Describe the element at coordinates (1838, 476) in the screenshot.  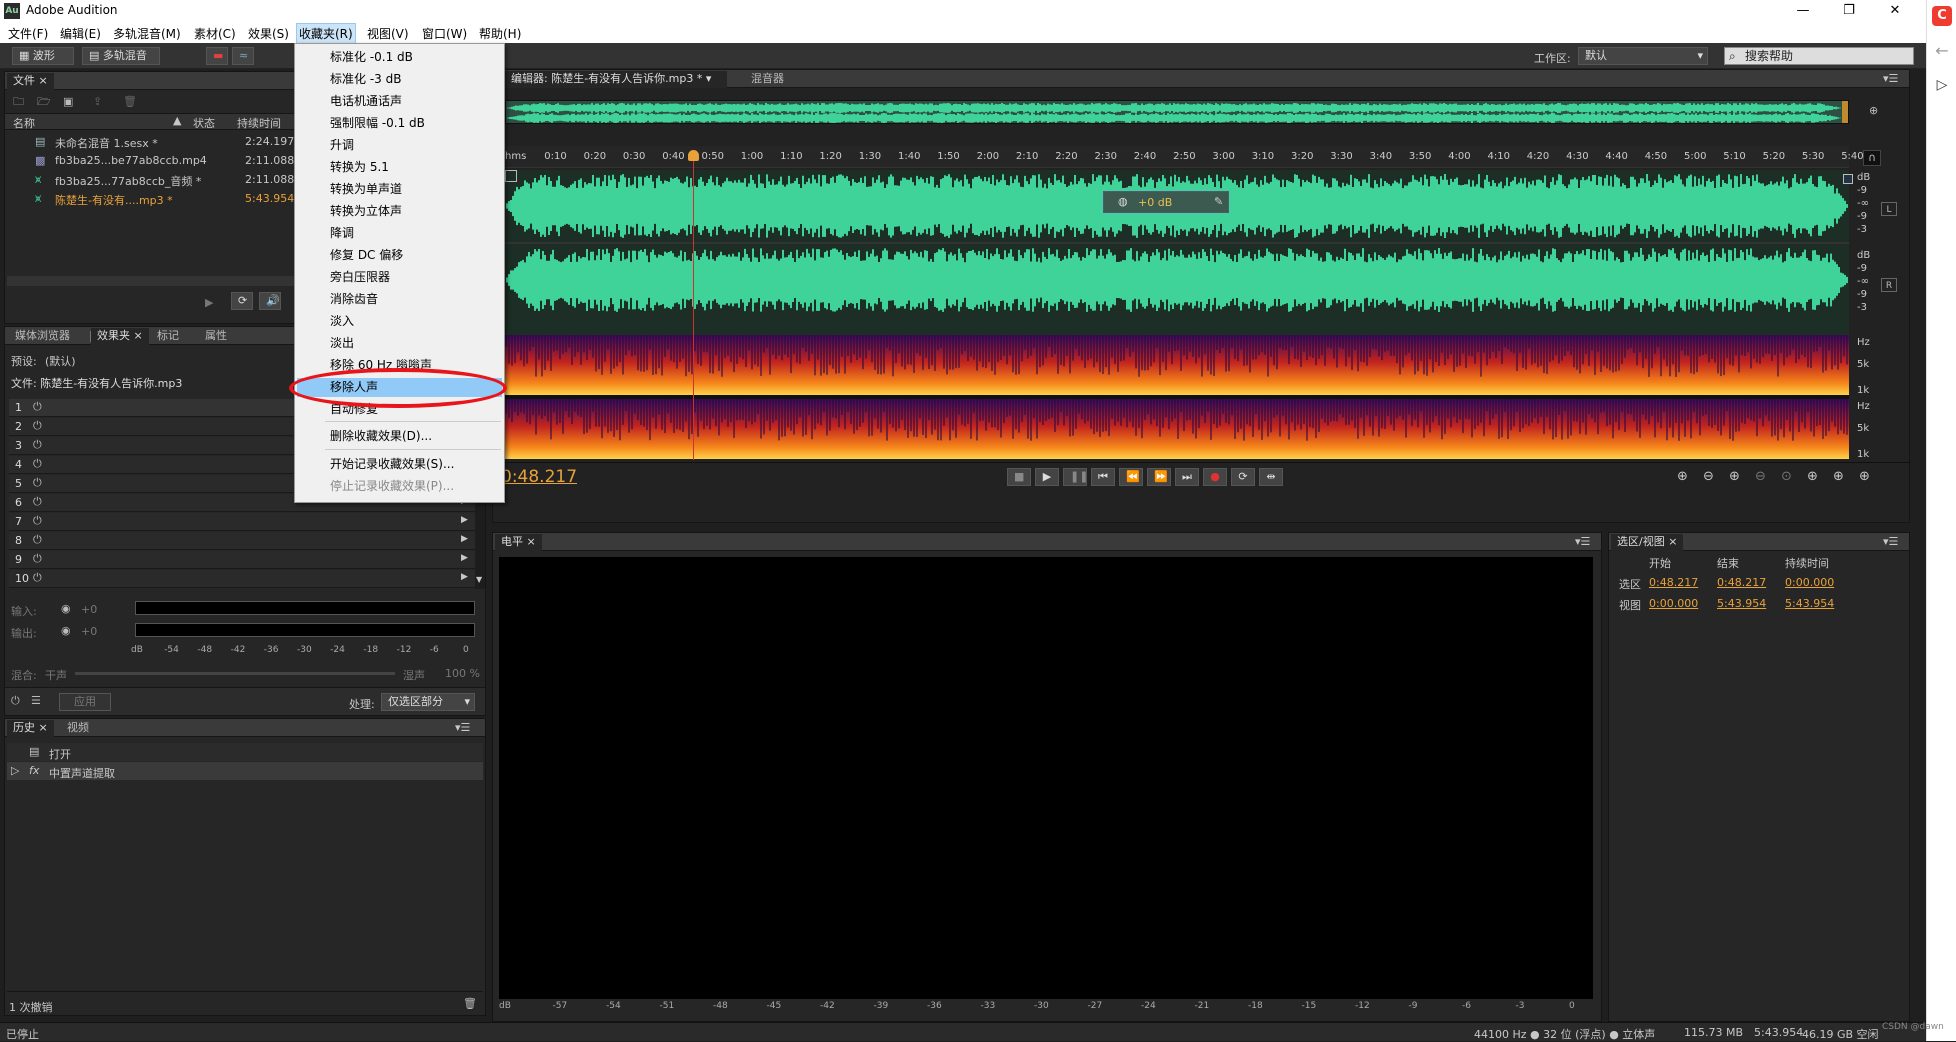
I see `zoom-in-right-icon: ⊕` at that location.